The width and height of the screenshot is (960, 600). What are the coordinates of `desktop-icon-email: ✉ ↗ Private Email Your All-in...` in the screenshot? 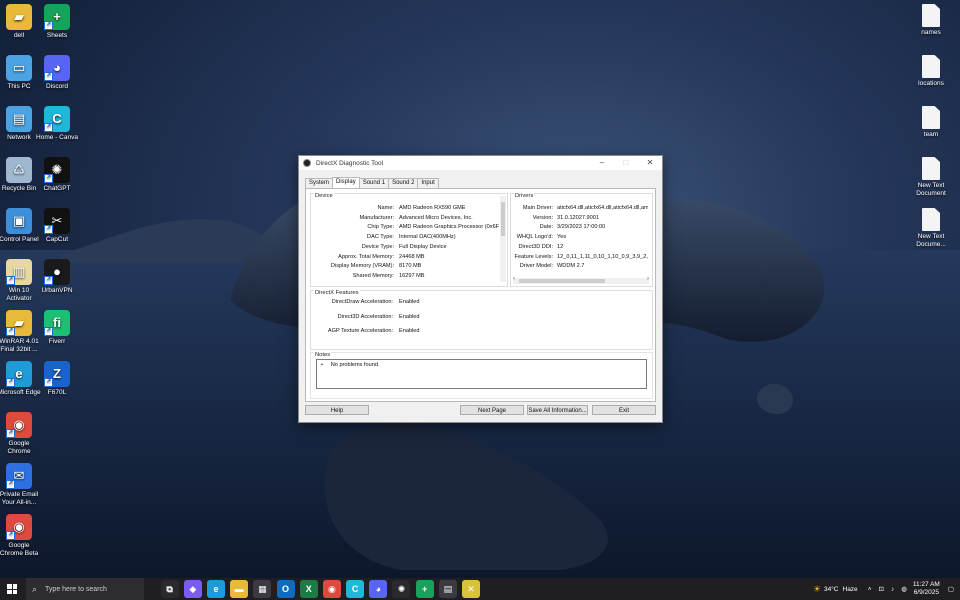 It's located at (20, 484).